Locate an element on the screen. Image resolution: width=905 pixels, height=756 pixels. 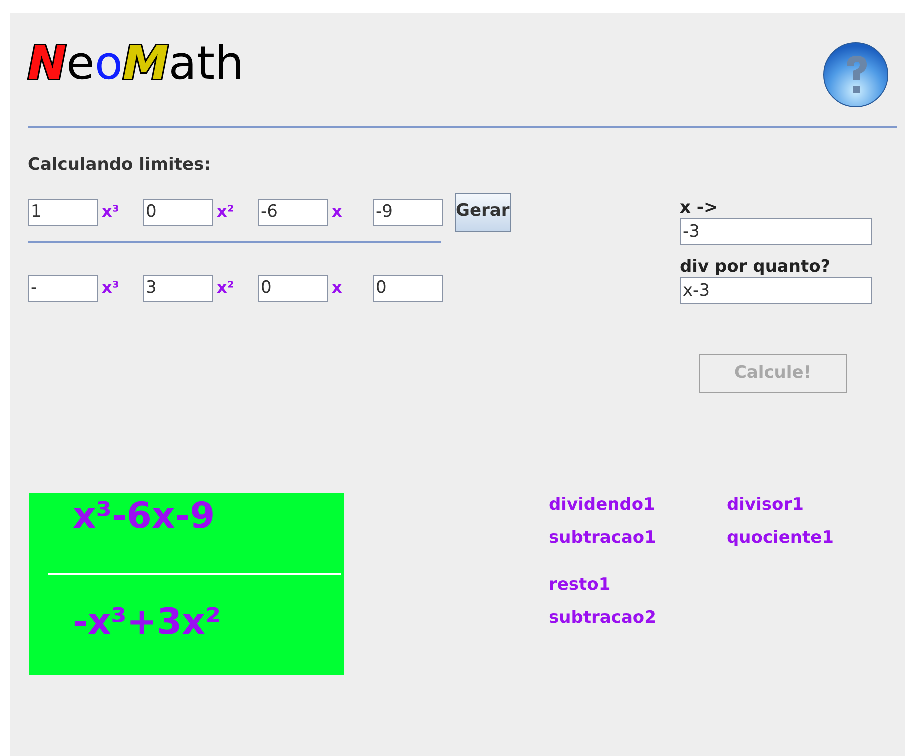
result-label: resto1 is located at coordinates (580, 585).